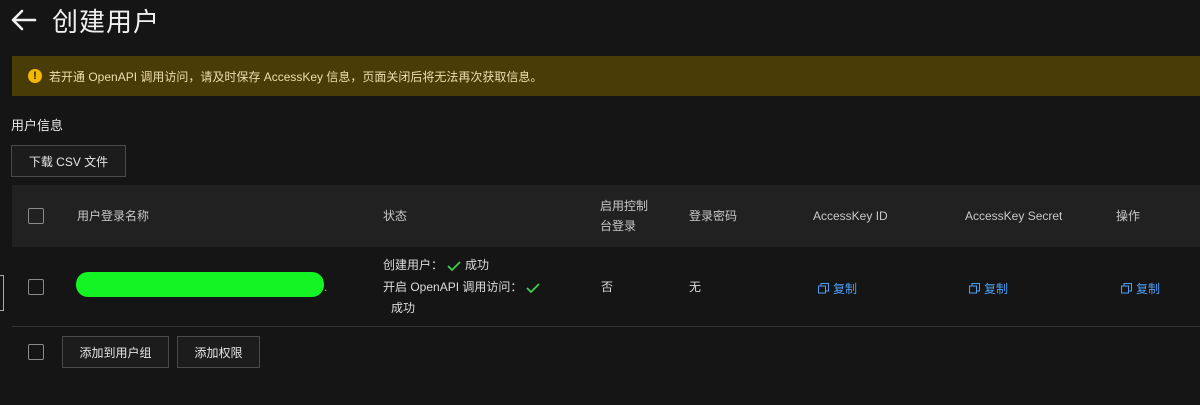  Describe the element at coordinates (24, 20) in the screenshot. I see `back-arrow-icon` at that location.